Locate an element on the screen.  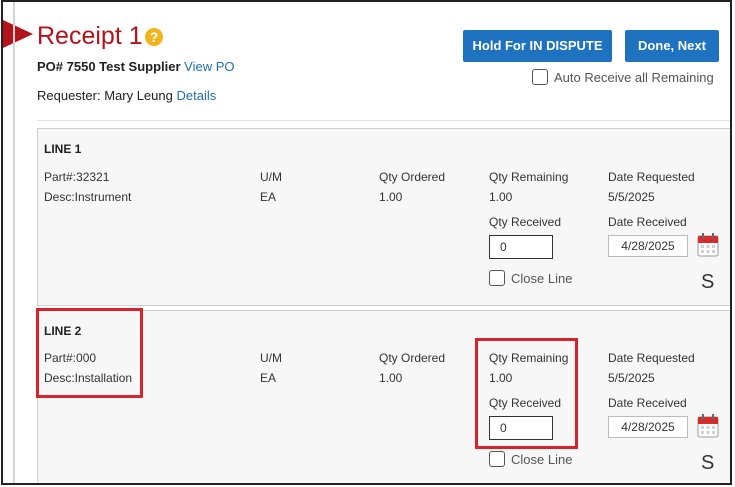
qty-remaining-value: 1.00 is located at coordinates (501, 197).